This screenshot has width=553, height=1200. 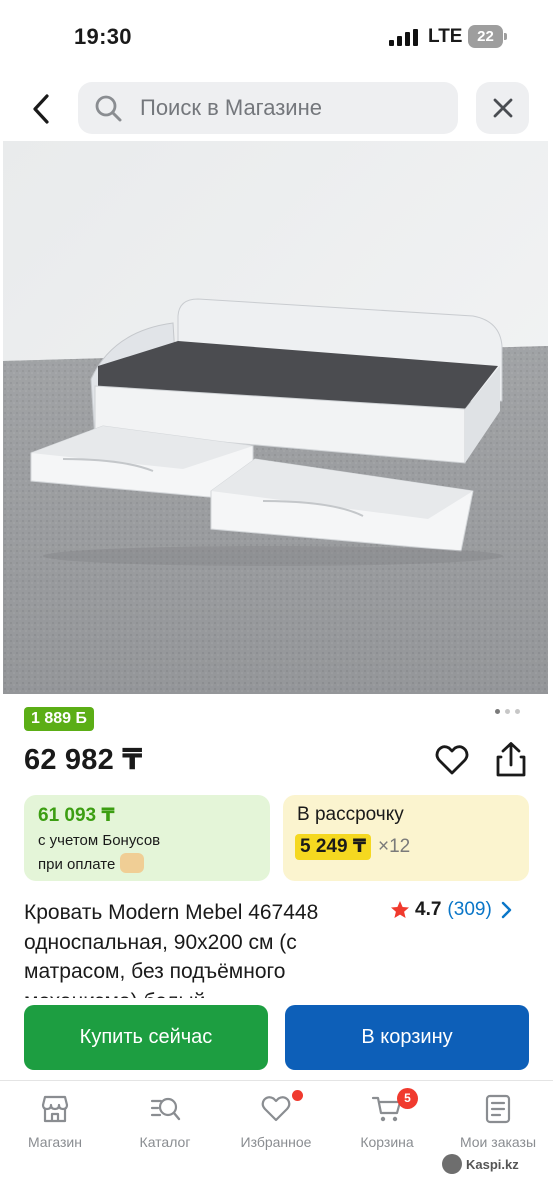 What do you see at coordinates (99, 840) in the screenshot?
I see `bonus-card-line1: с учетом Бонусов` at bounding box center [99, 840].